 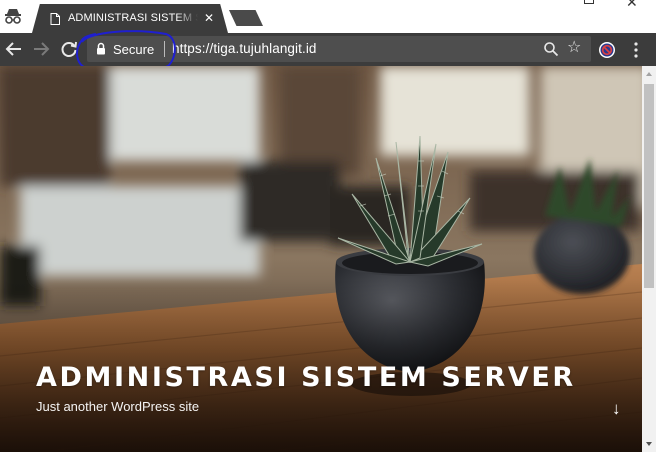 I want to click on address-bar: Secure https://tiga.tujuhlangit.id ☆, so click(x=339, y=49).